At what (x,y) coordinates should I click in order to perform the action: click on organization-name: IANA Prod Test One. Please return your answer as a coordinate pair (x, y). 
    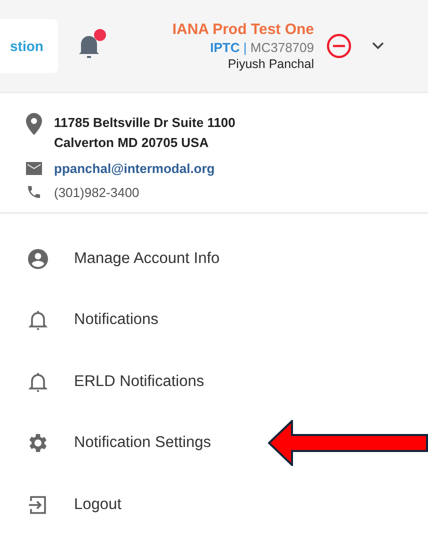
    Looking at the image, I should click on (243, 29).